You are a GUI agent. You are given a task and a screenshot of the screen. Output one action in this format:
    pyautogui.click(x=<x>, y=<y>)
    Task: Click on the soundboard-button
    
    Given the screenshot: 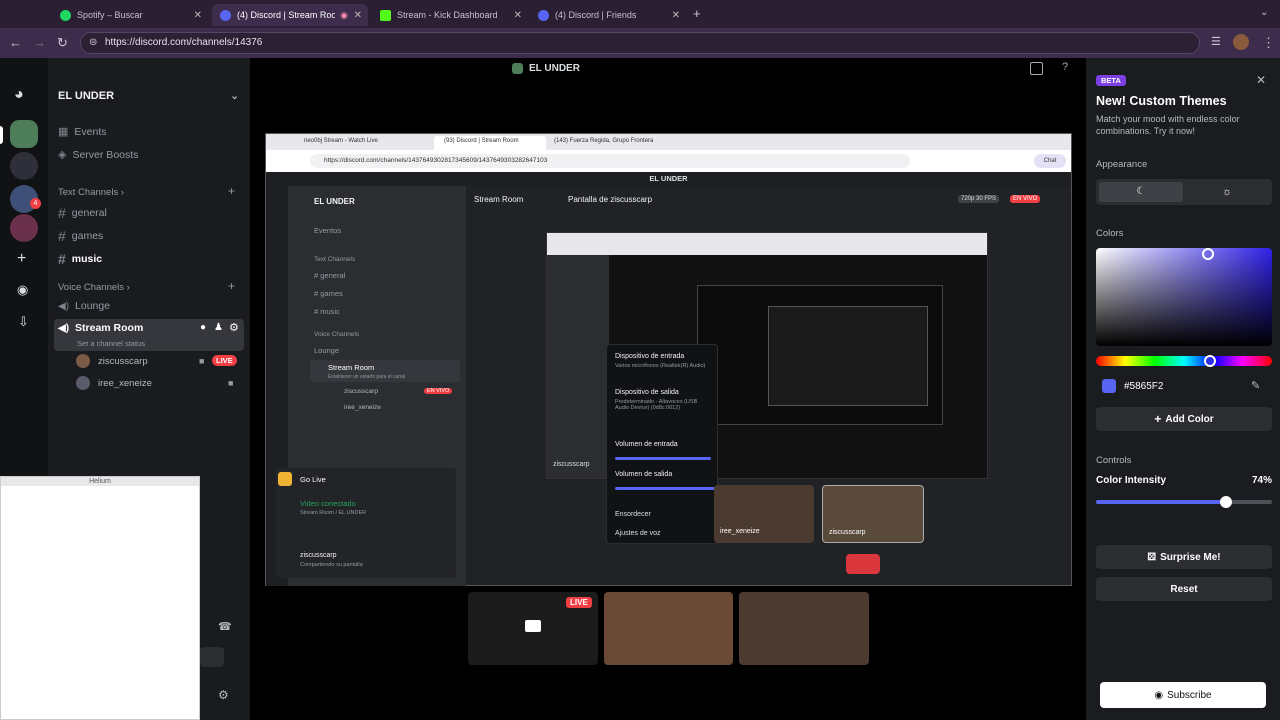 What is the action you would take?
    pyautogui.click(x=212, y=657)
    